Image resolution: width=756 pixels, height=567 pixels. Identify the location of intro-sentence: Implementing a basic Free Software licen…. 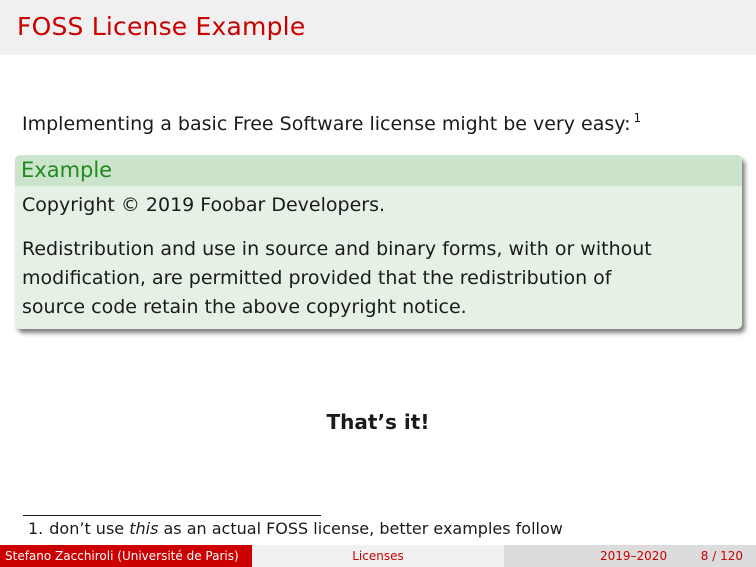
(326, 124).